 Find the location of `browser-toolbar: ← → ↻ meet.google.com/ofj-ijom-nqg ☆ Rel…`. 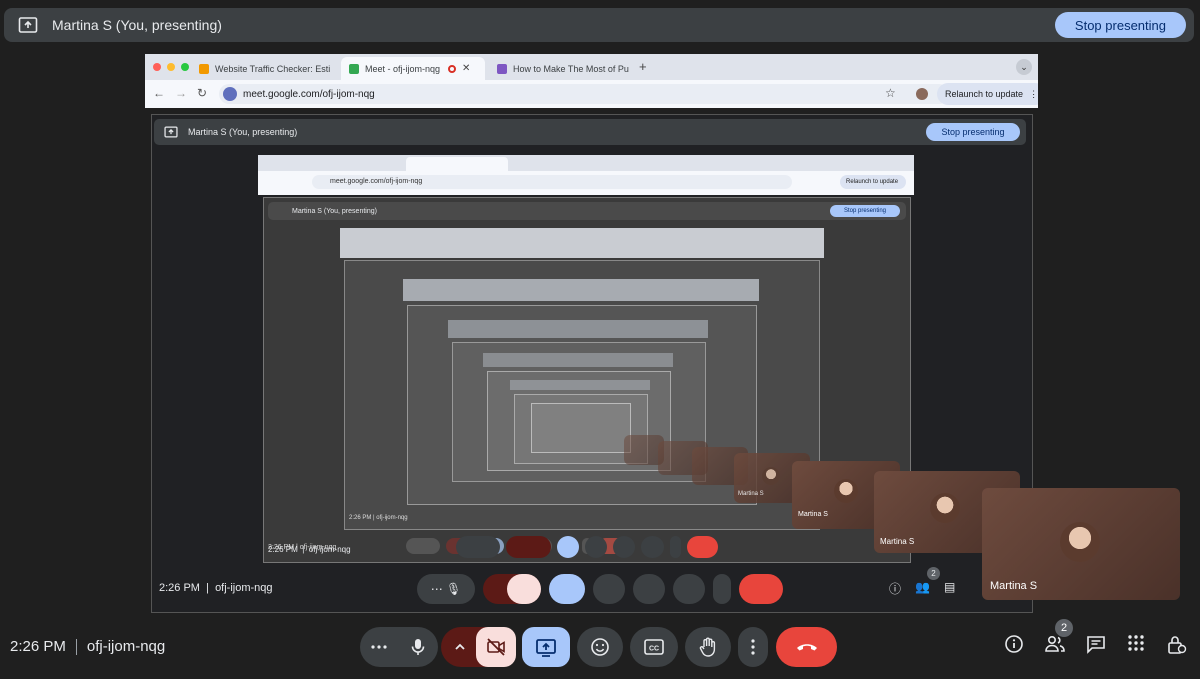

browser-toolbar: ← → ↻ meet.google.com/ofj-ijom-nqg ☆ Rel… is located at coordinates (591, 94).